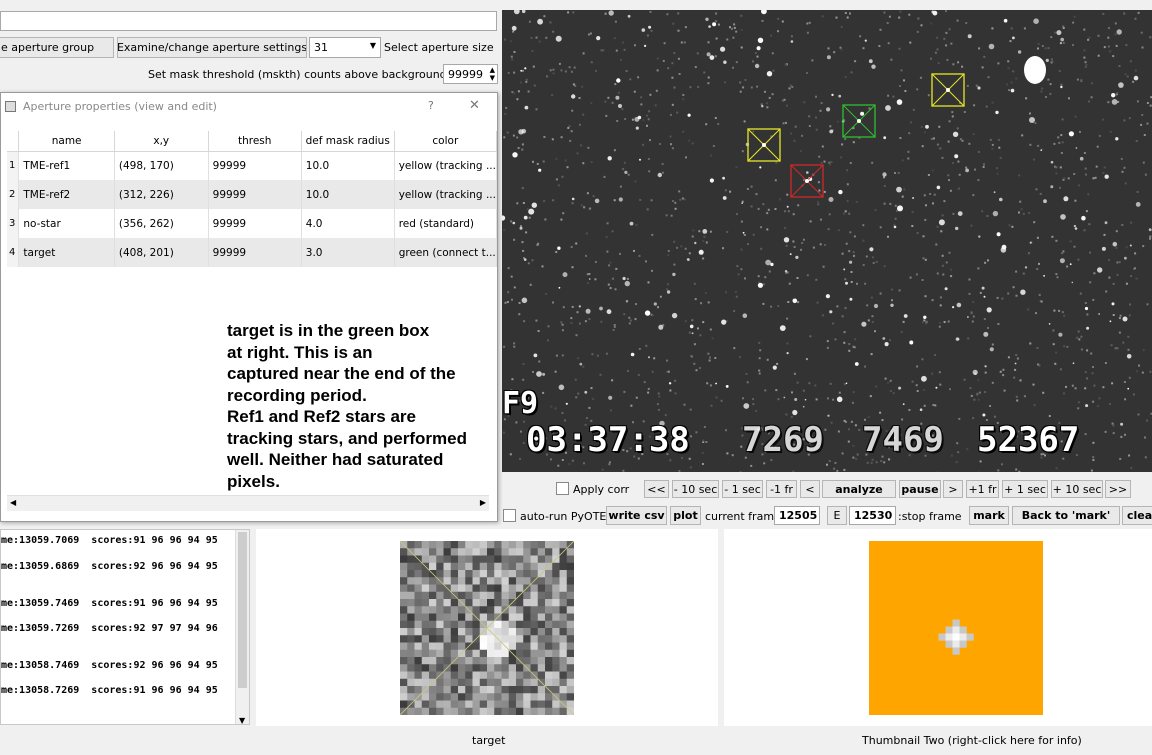  I want to click on e-button: E, so click(837, 515).